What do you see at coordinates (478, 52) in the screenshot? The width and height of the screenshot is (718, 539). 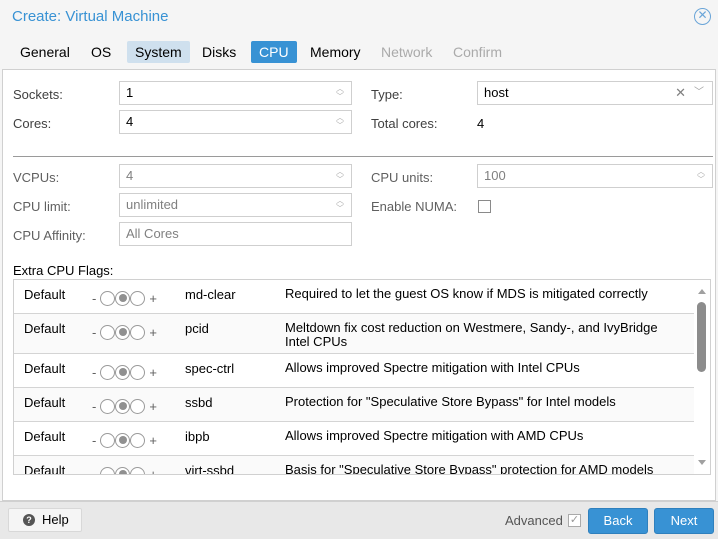 I see `tab-confirm: Confirm` at bounding box center [478, 52].